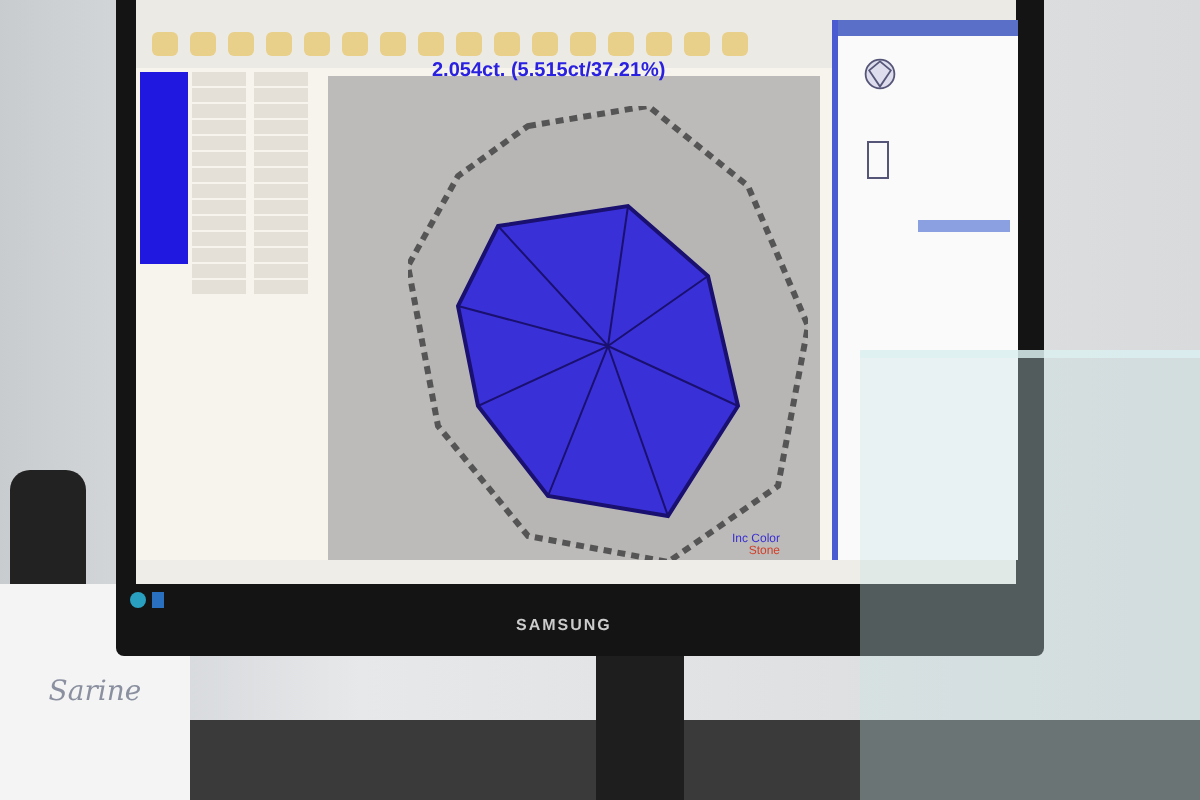  What do you see at coordinates (564, 625) in the screenshot?
I see `brand-label: SAMSUNG` at bounding box center [564, 625].